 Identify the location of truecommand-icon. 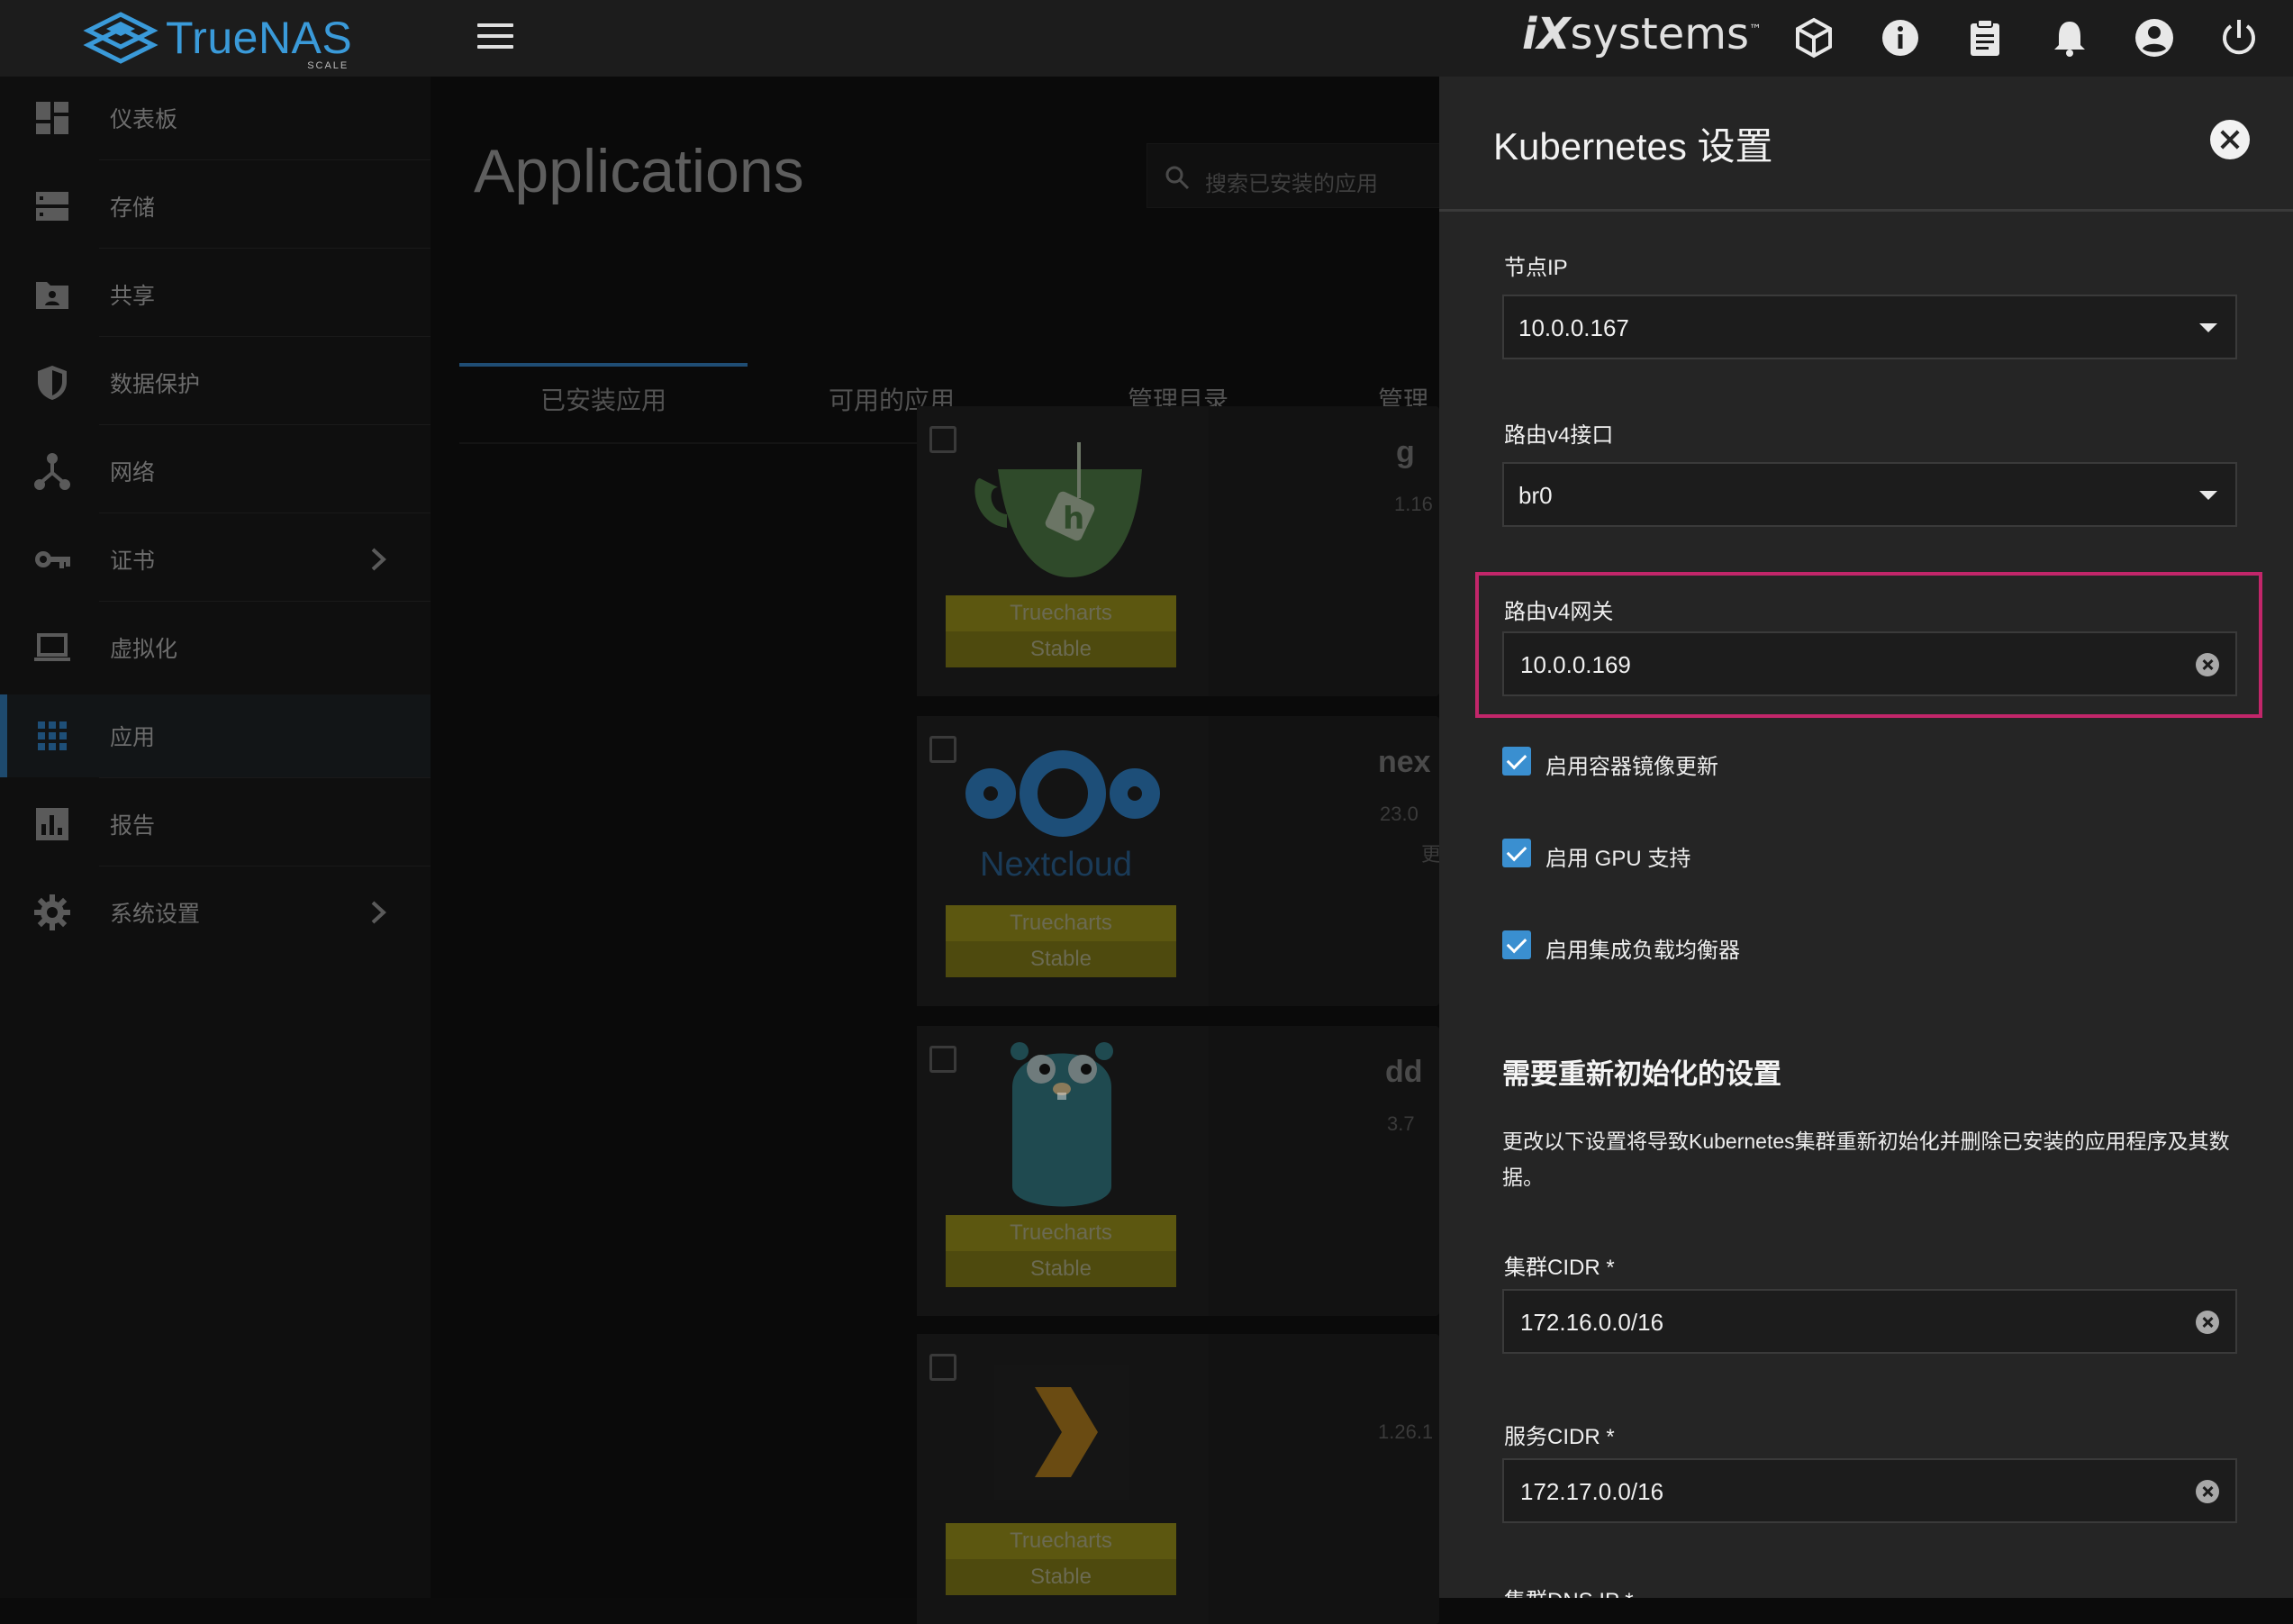
(1813, 37).